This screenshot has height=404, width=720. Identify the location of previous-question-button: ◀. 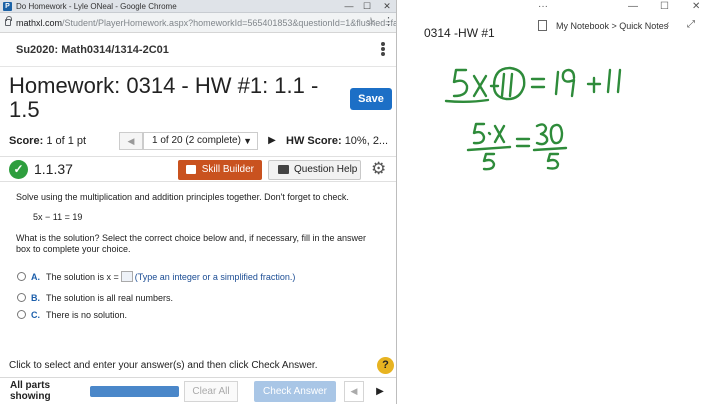
(131, 141).